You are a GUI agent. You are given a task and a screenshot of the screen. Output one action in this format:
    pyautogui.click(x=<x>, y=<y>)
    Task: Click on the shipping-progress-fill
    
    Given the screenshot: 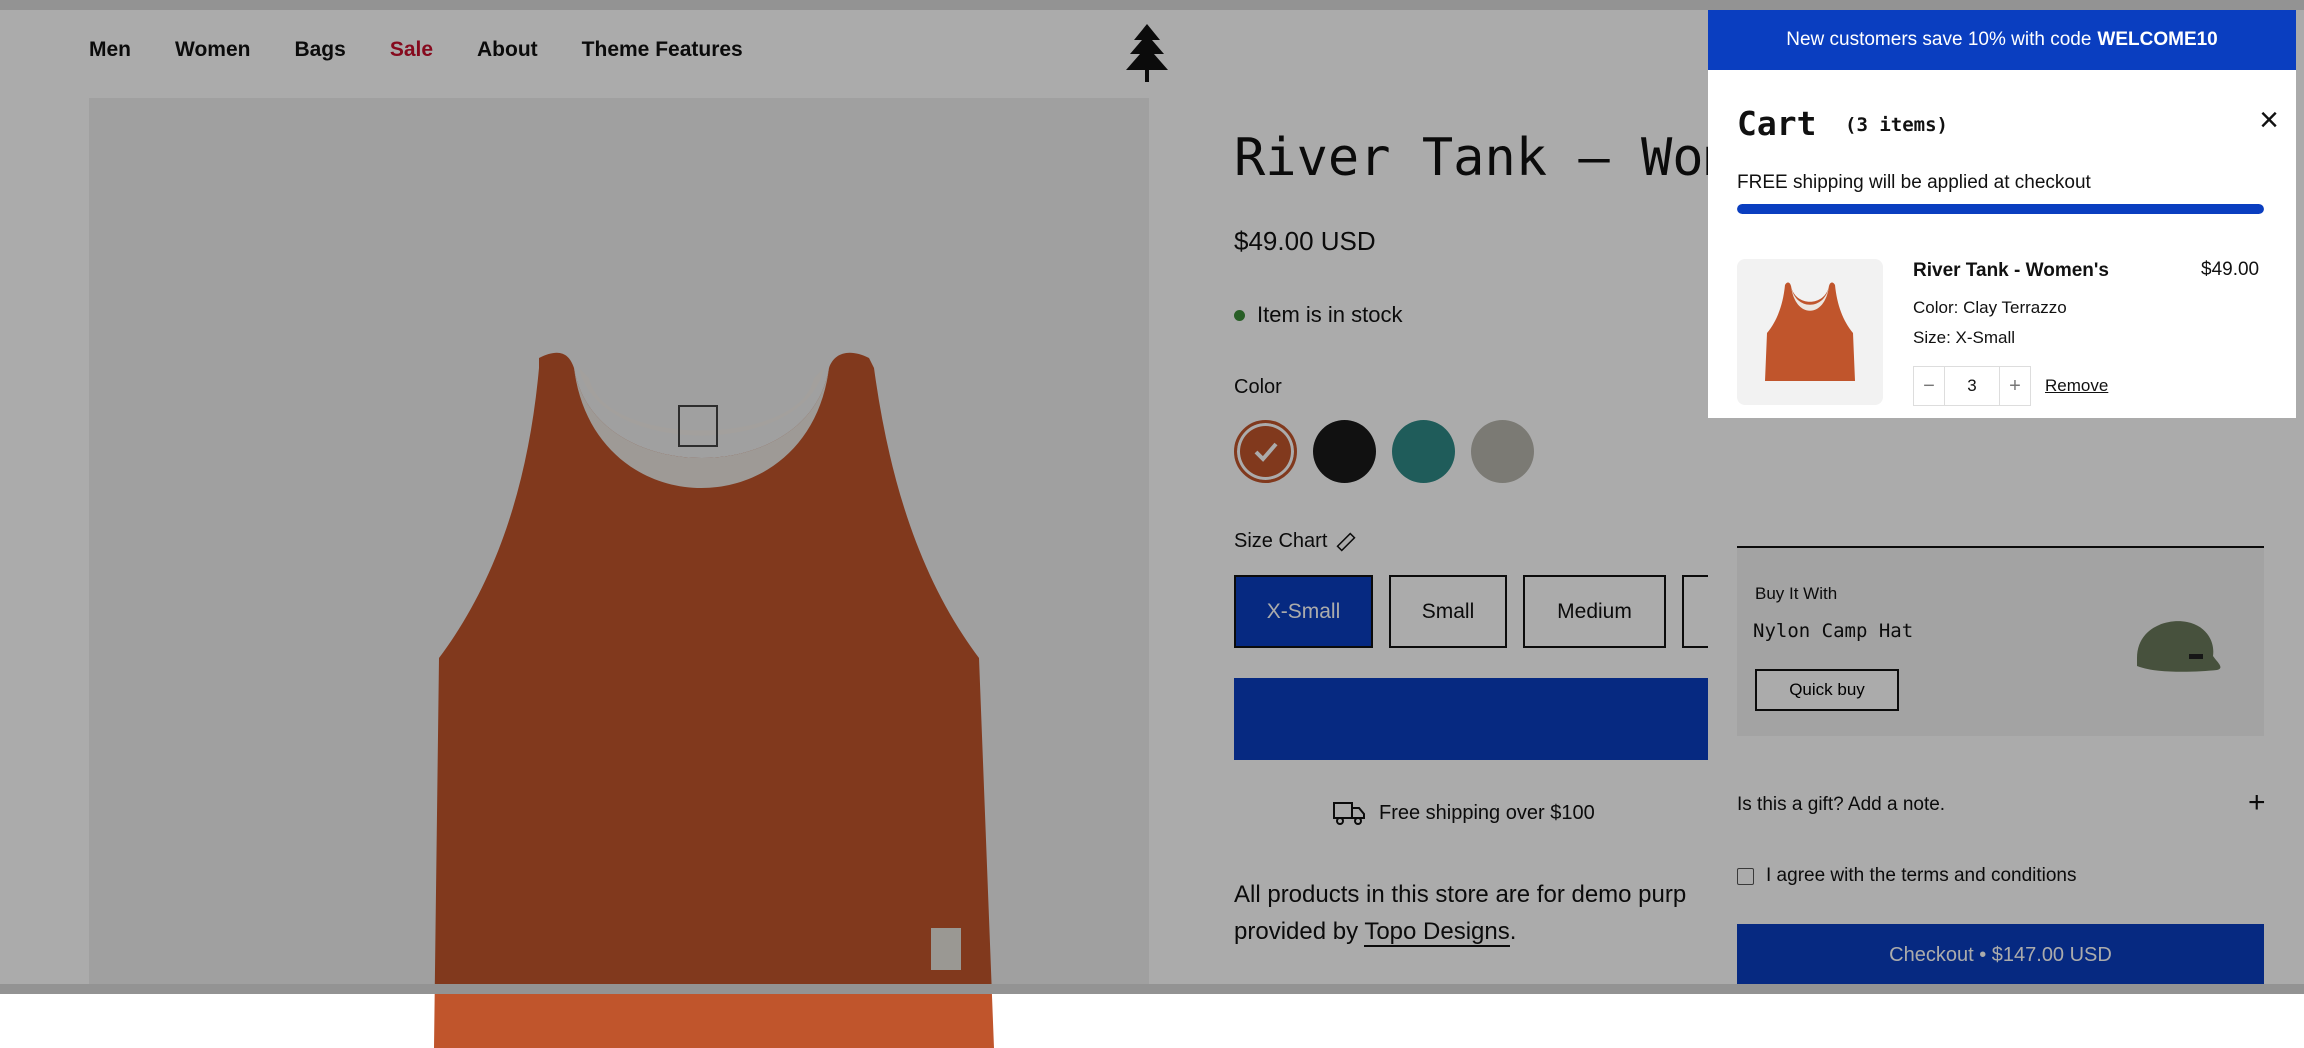 What is the action you would take?
    pyautogui.click(x=2000, y=209)
    